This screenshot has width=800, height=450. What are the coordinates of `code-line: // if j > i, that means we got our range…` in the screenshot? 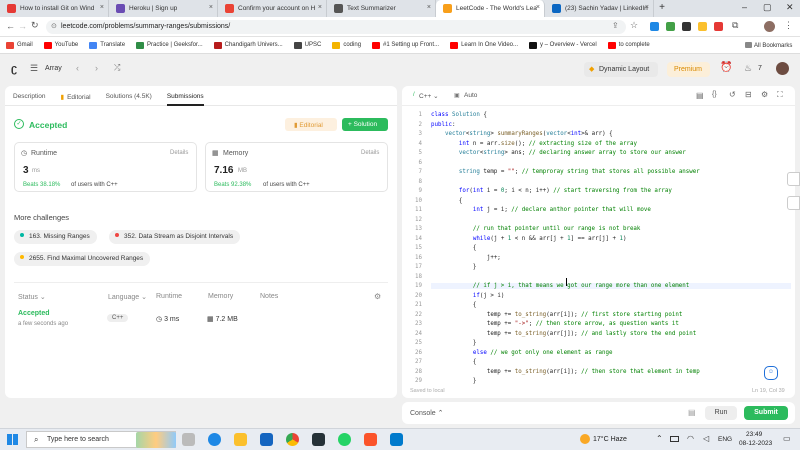 It's located at (611, 286).